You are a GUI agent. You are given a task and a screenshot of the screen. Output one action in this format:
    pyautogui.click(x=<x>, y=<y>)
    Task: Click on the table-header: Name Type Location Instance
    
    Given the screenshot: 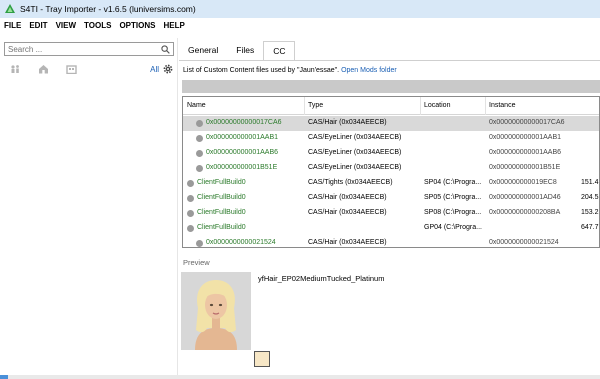 What is the action you would take?
    pyautogui.click(x=391, y=106)
    